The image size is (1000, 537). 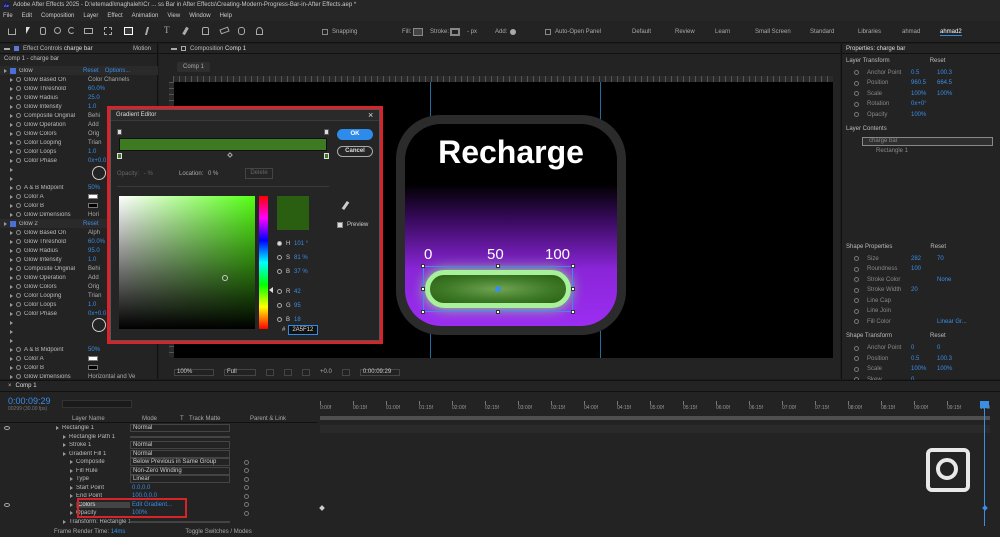 I want to click on radio-button, so click(x=279, y=305).